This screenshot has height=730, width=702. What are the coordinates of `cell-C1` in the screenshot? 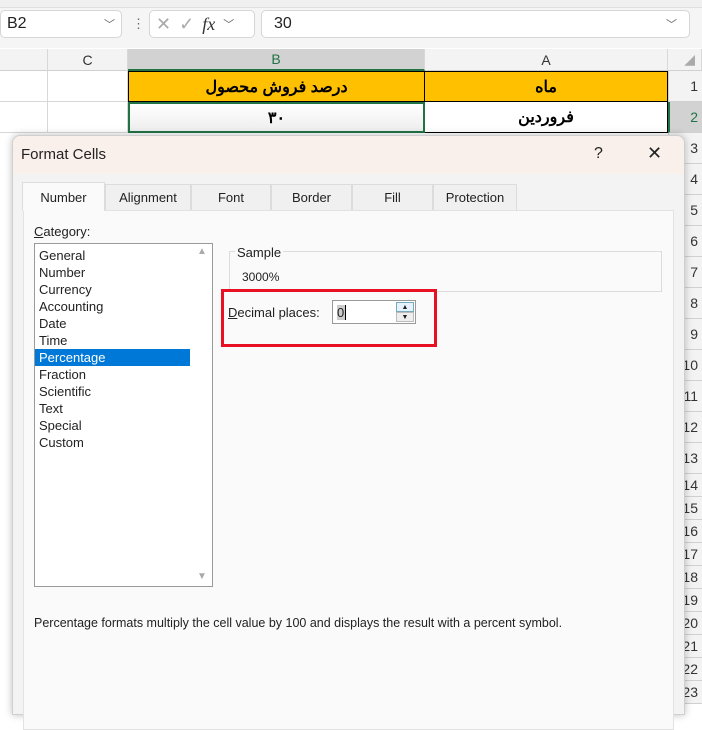 It's located at (88, 86).